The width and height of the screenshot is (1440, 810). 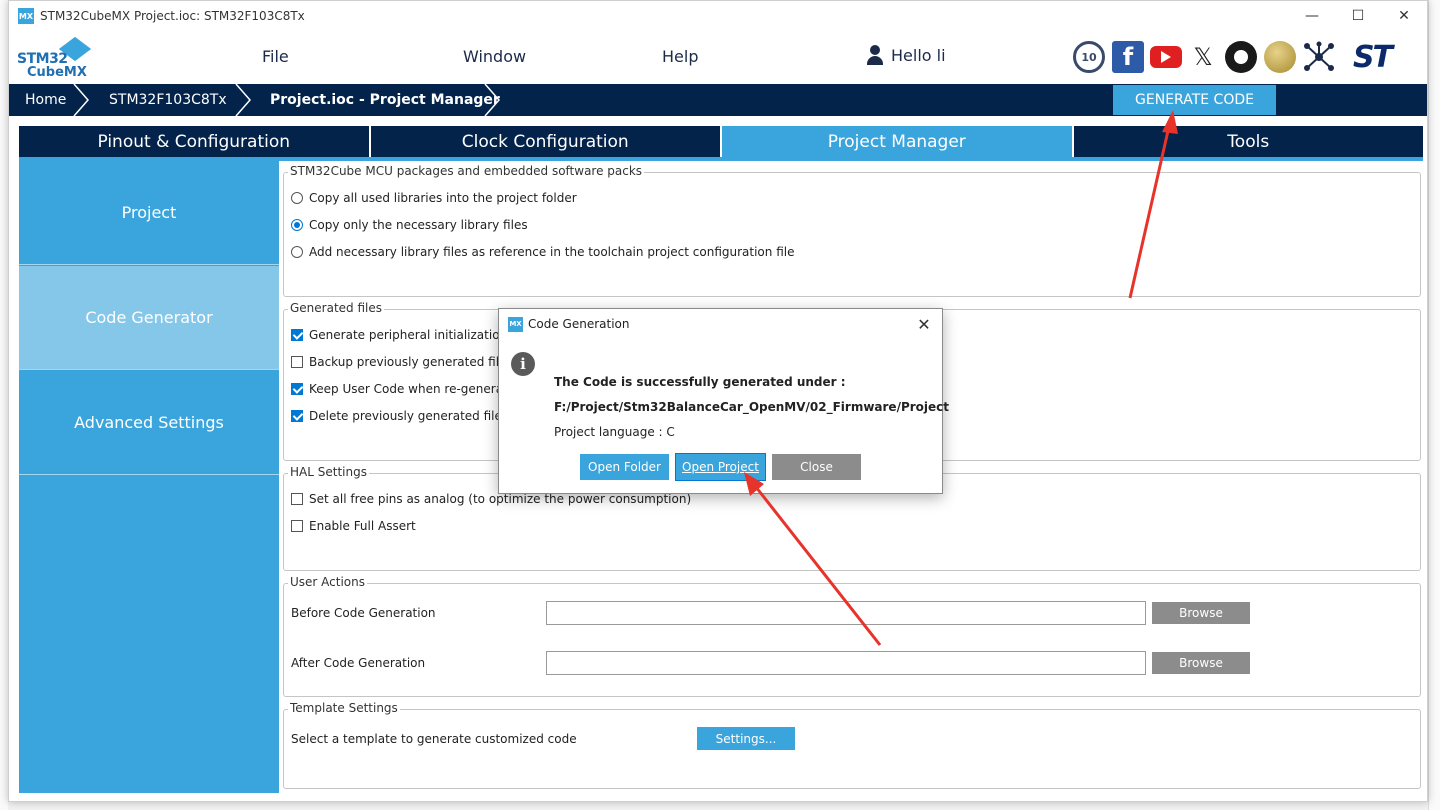 What do you see at coordinates (1241, 57) in the screenshot?
I see `github-icon` at bounding box center [1241, 57].